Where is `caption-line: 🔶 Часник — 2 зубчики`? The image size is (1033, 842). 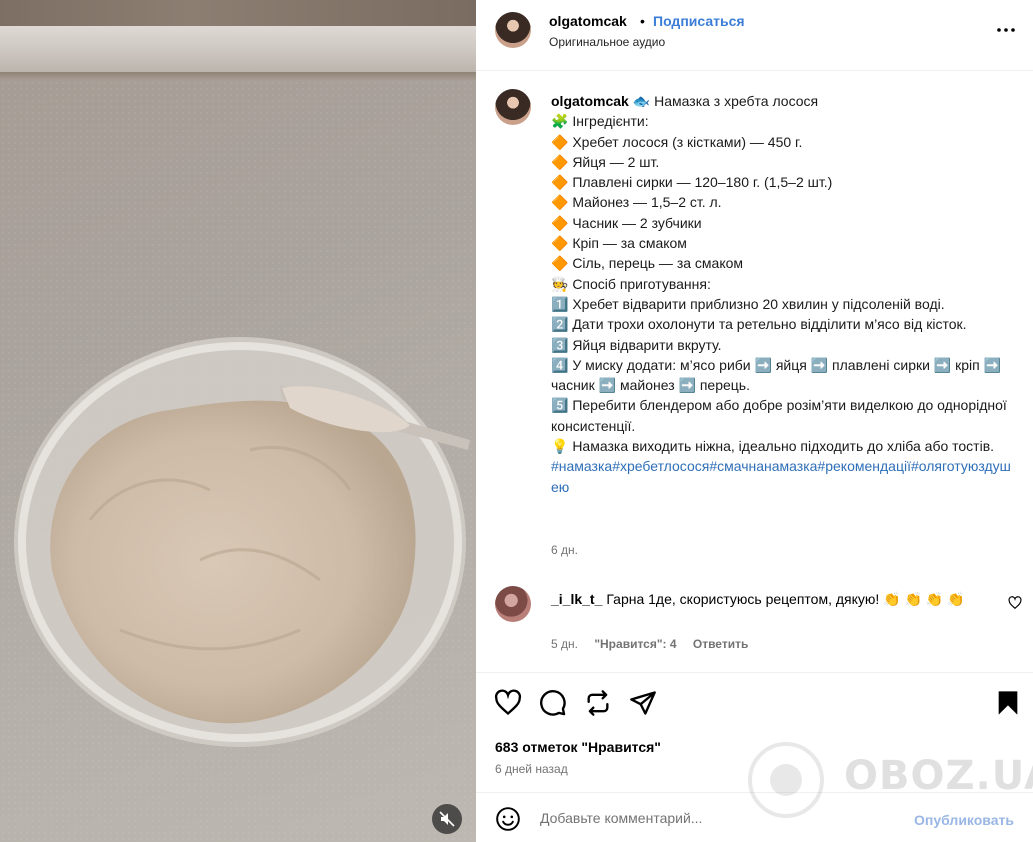 caption-line: 🔶 Часник — 2 зубчики is located at coordinates (626, 222).